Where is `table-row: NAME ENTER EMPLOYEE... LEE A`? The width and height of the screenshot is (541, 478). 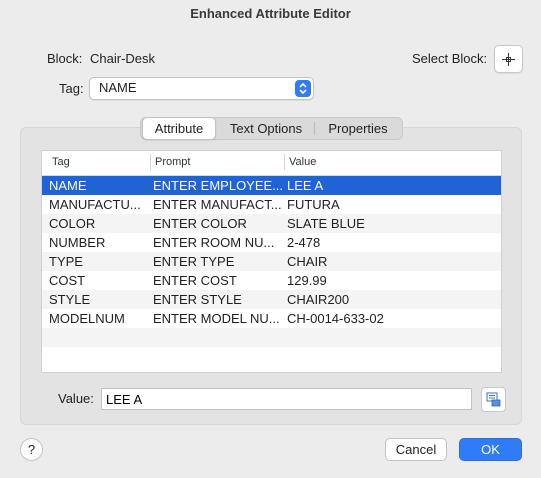
table-row: NAME ENTER EMPLOYEE... LEE A is located at coordinates (271, 185).